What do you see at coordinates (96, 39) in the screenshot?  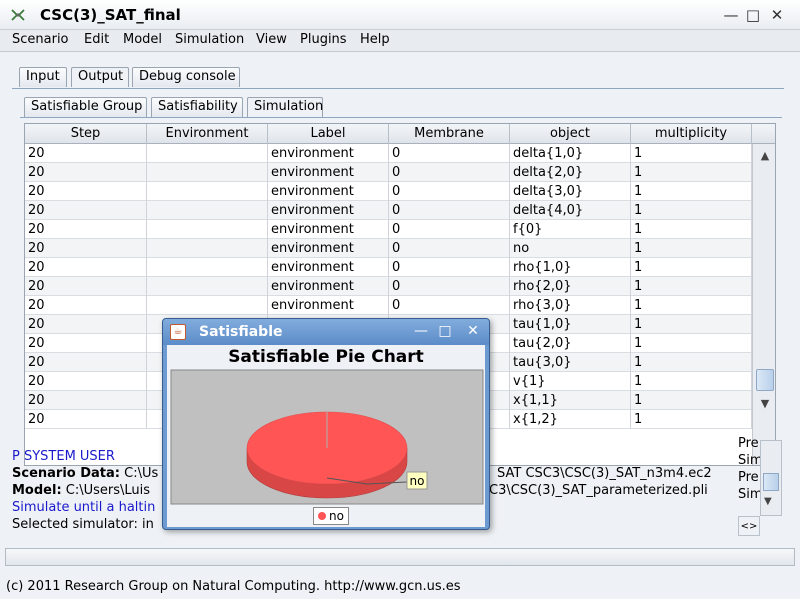 I see `menu-edit: Edit` at bounding box center [96, 39].